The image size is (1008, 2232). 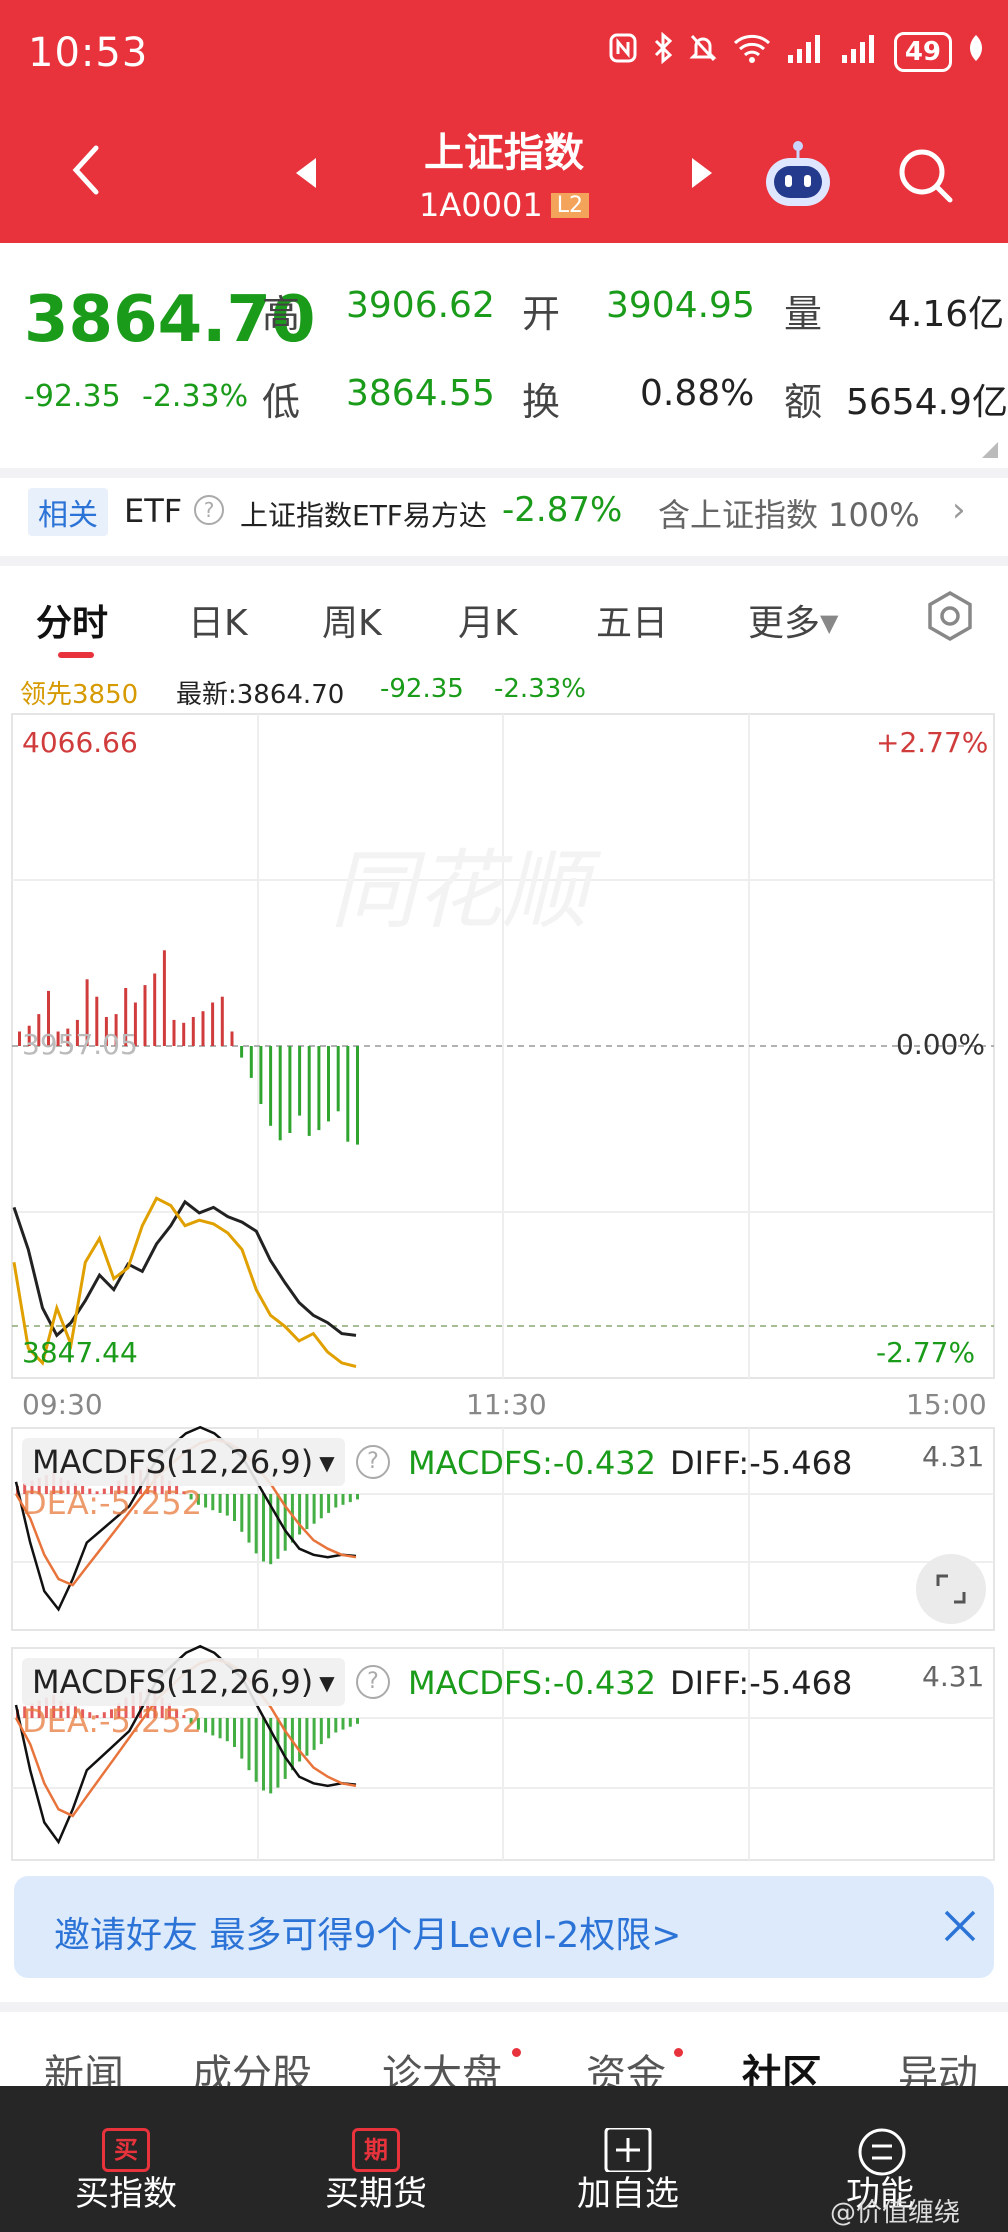 I want to click on macd-help-icon: ?, so click(x=373, y=1682).